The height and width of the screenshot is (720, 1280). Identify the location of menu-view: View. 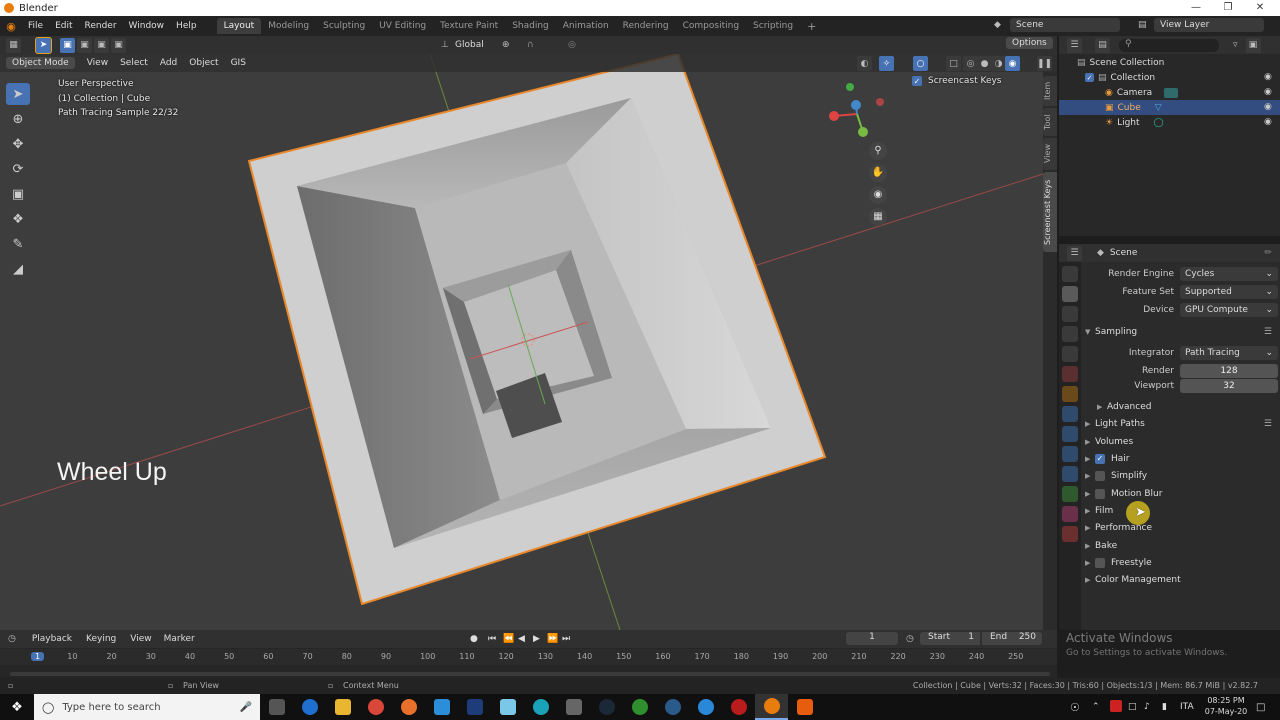
(97, 63).